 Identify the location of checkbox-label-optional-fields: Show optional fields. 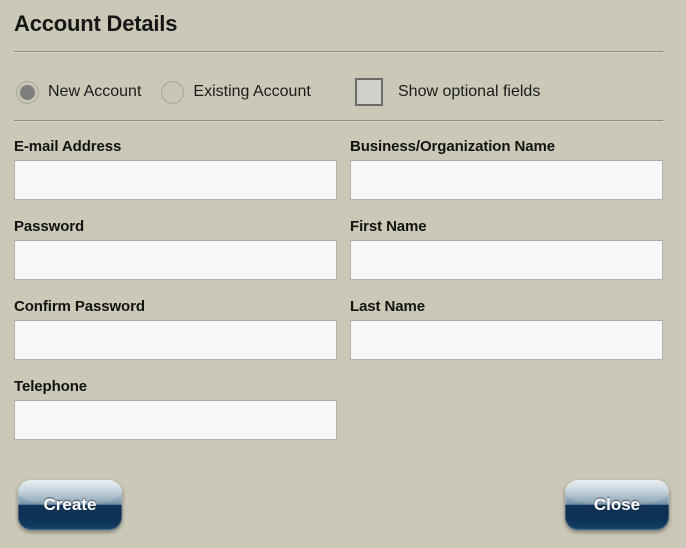
(469, 91).